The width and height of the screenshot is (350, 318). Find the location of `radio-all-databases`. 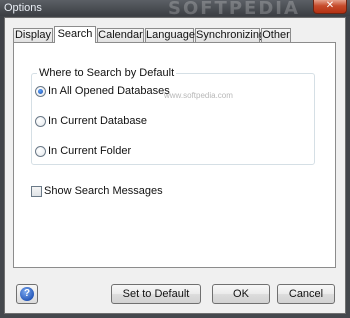

radio-all-databases is located at coordinates (40, 91).